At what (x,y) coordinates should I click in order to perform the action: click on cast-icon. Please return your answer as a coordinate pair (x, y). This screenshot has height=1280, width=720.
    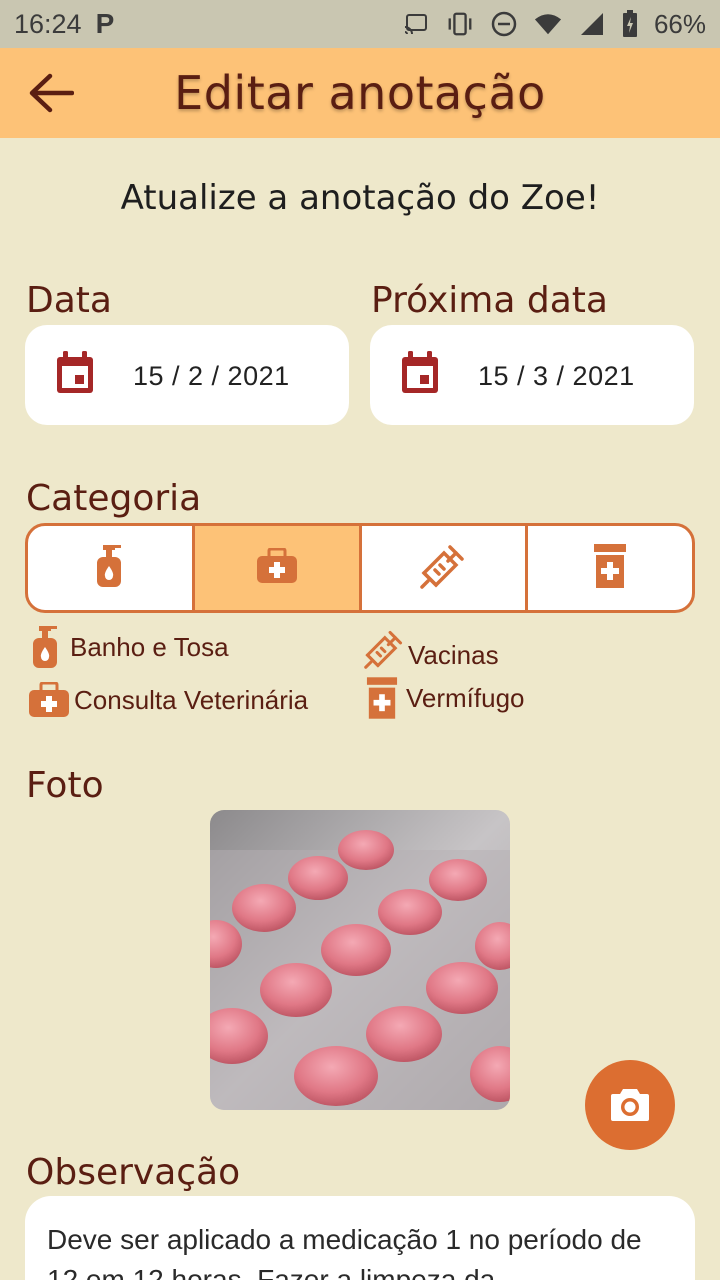
    Looking at the image, I should click on (416, 24).